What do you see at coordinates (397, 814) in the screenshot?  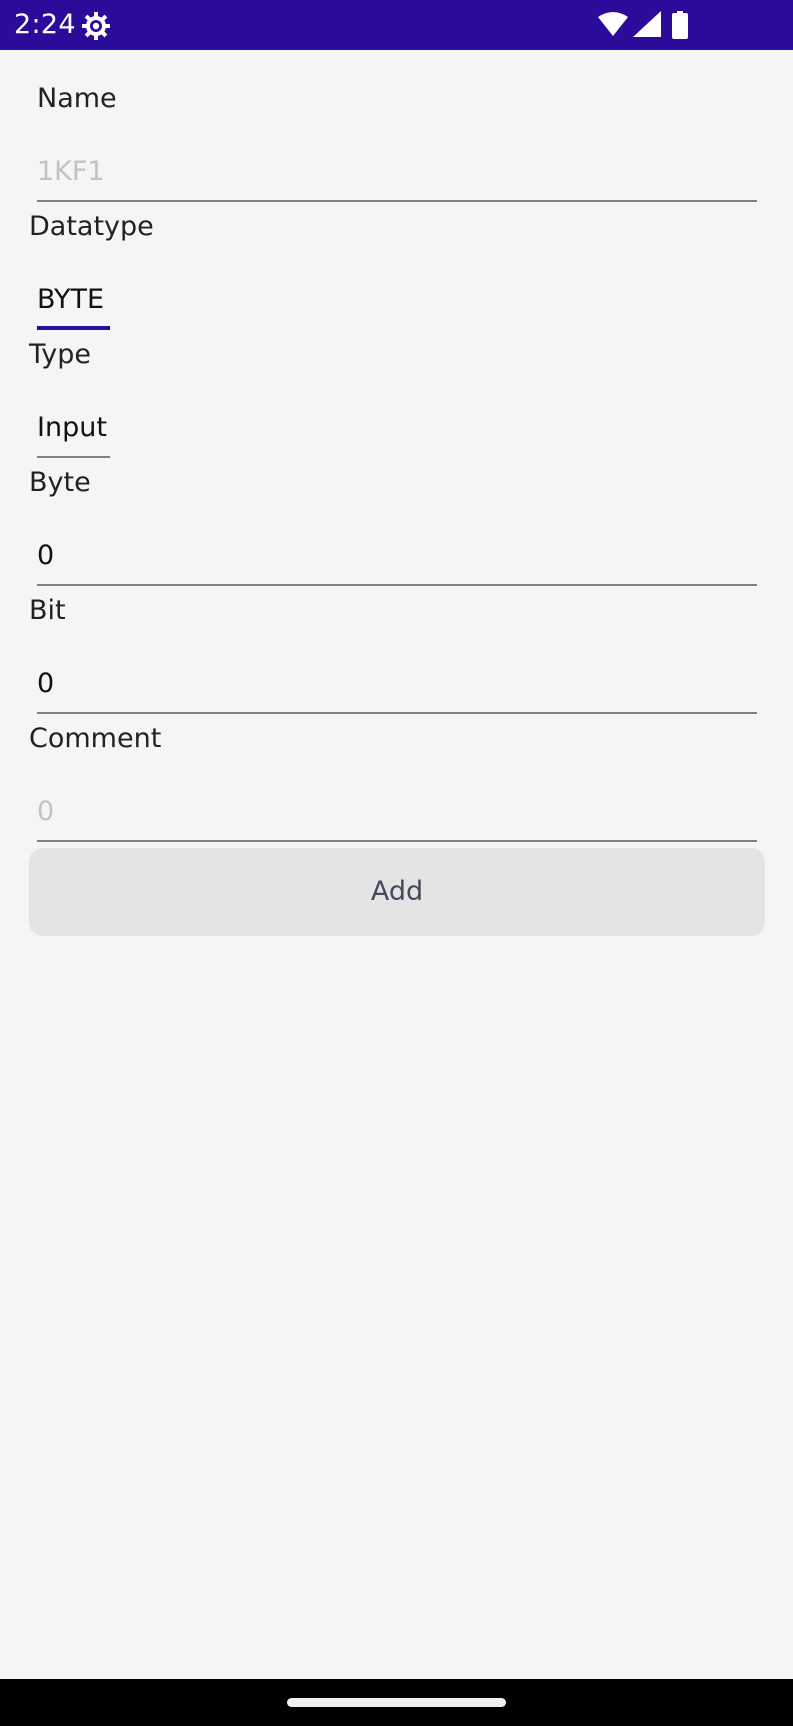 I see `comment-field: 0` at bounding box center [397, 814].